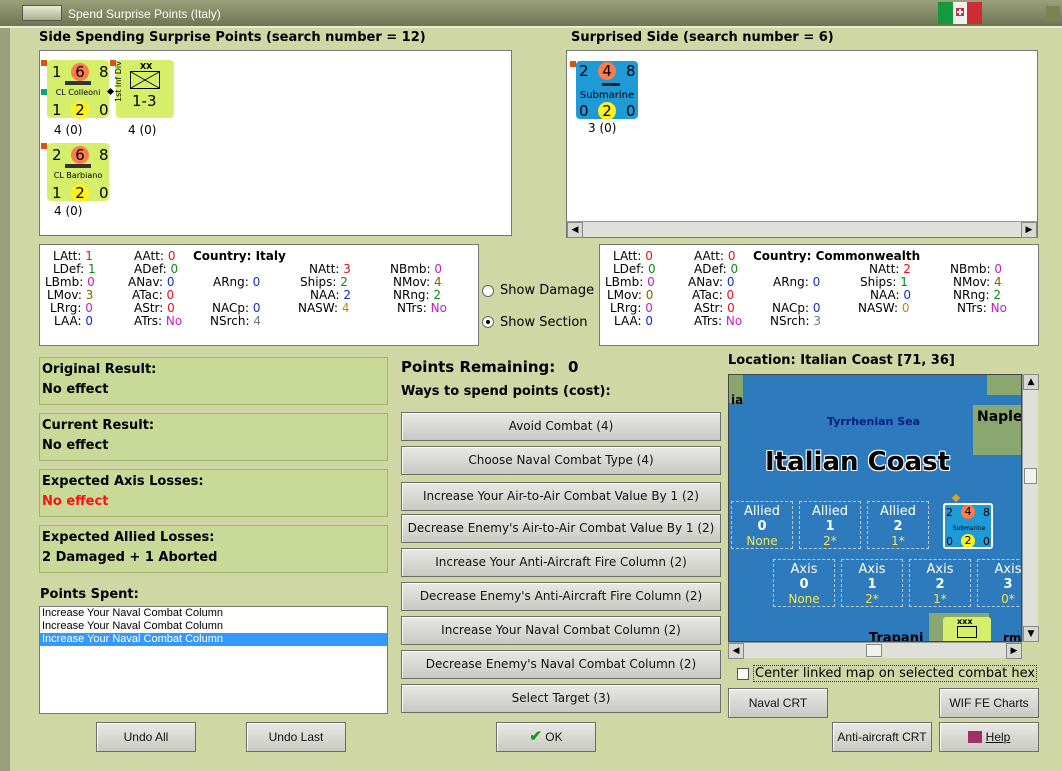 Image resolution: width=1062 pixels, height=771 pixels. What do you see at coordinates (1004, 385) in the screenshot?
I see `land-tile` at bounding box center [1004, 385].